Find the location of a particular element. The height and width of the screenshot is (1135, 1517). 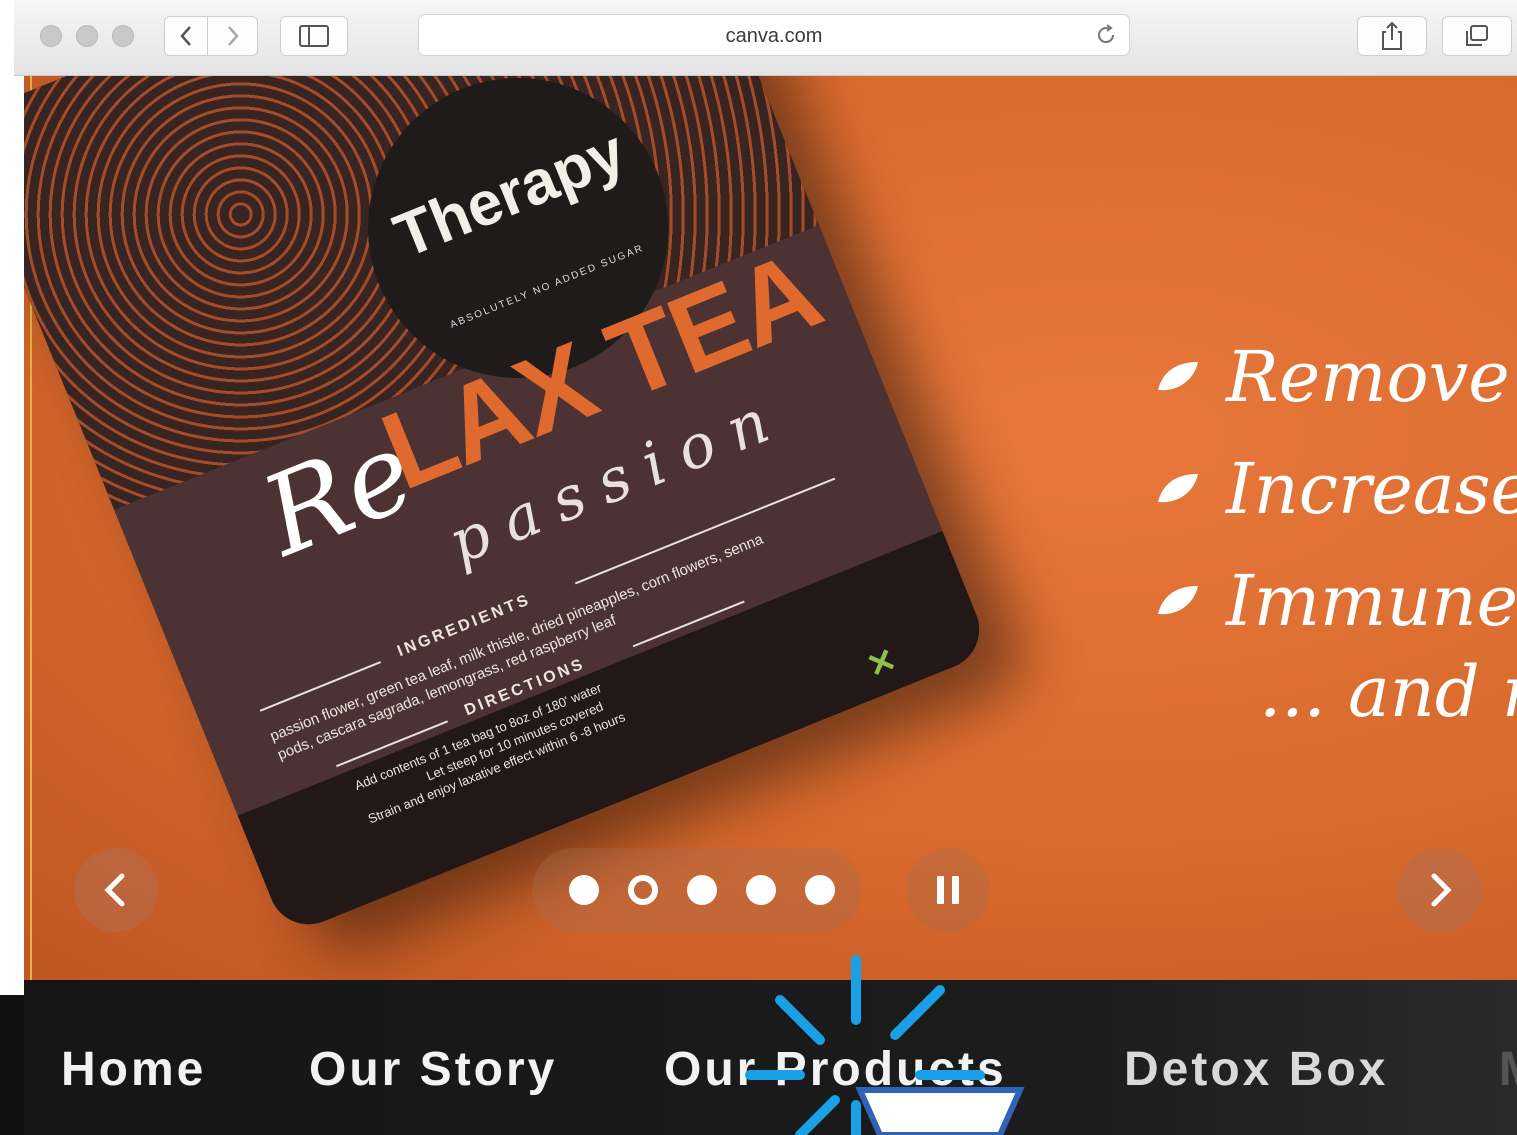

benefit-item: Immune s is located at coordinates (1335, 601).